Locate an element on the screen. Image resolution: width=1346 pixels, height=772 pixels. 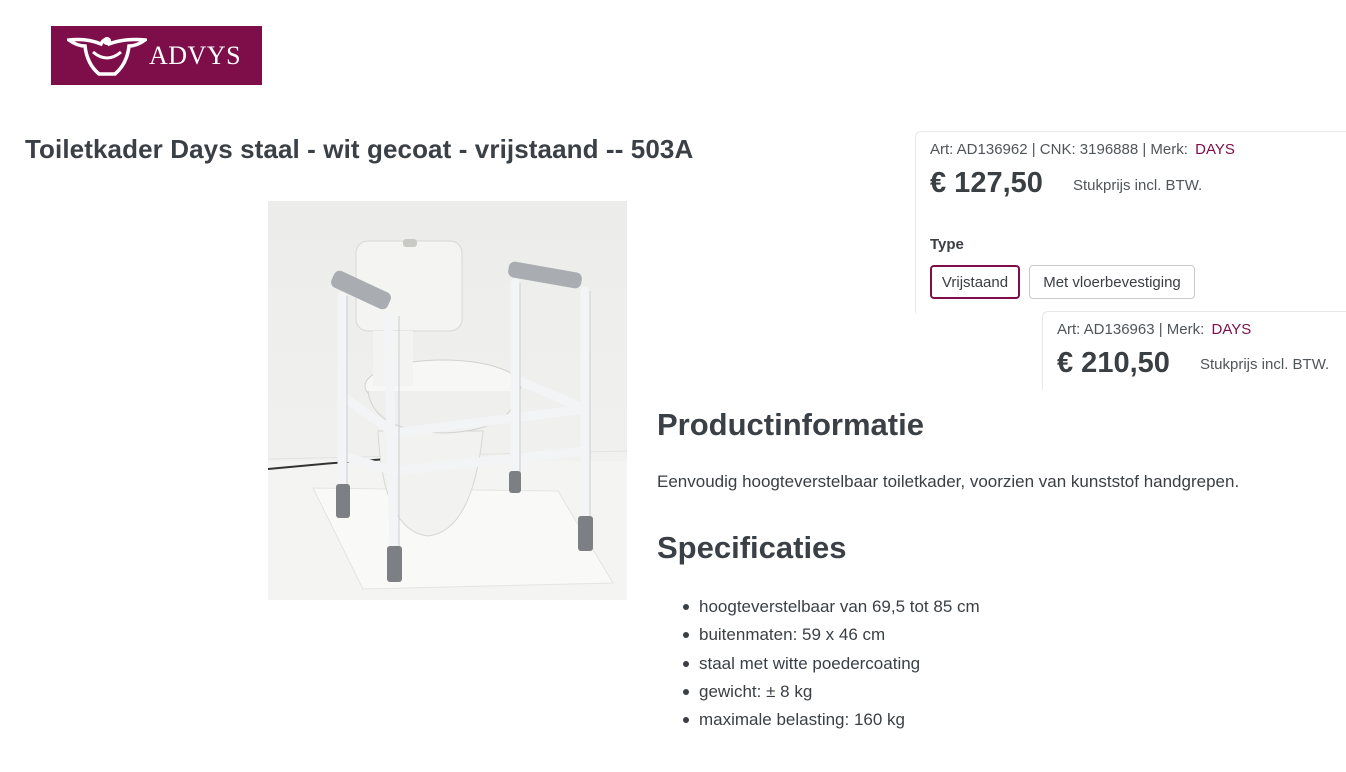
product-image is located at coordinates (447, 400).